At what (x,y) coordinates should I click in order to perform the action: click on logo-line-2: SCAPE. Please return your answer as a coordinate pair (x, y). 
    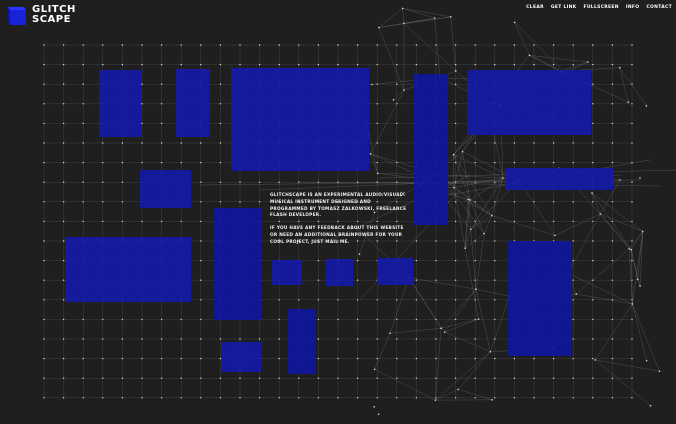
    Looking at the image, I should click on (51, 19).